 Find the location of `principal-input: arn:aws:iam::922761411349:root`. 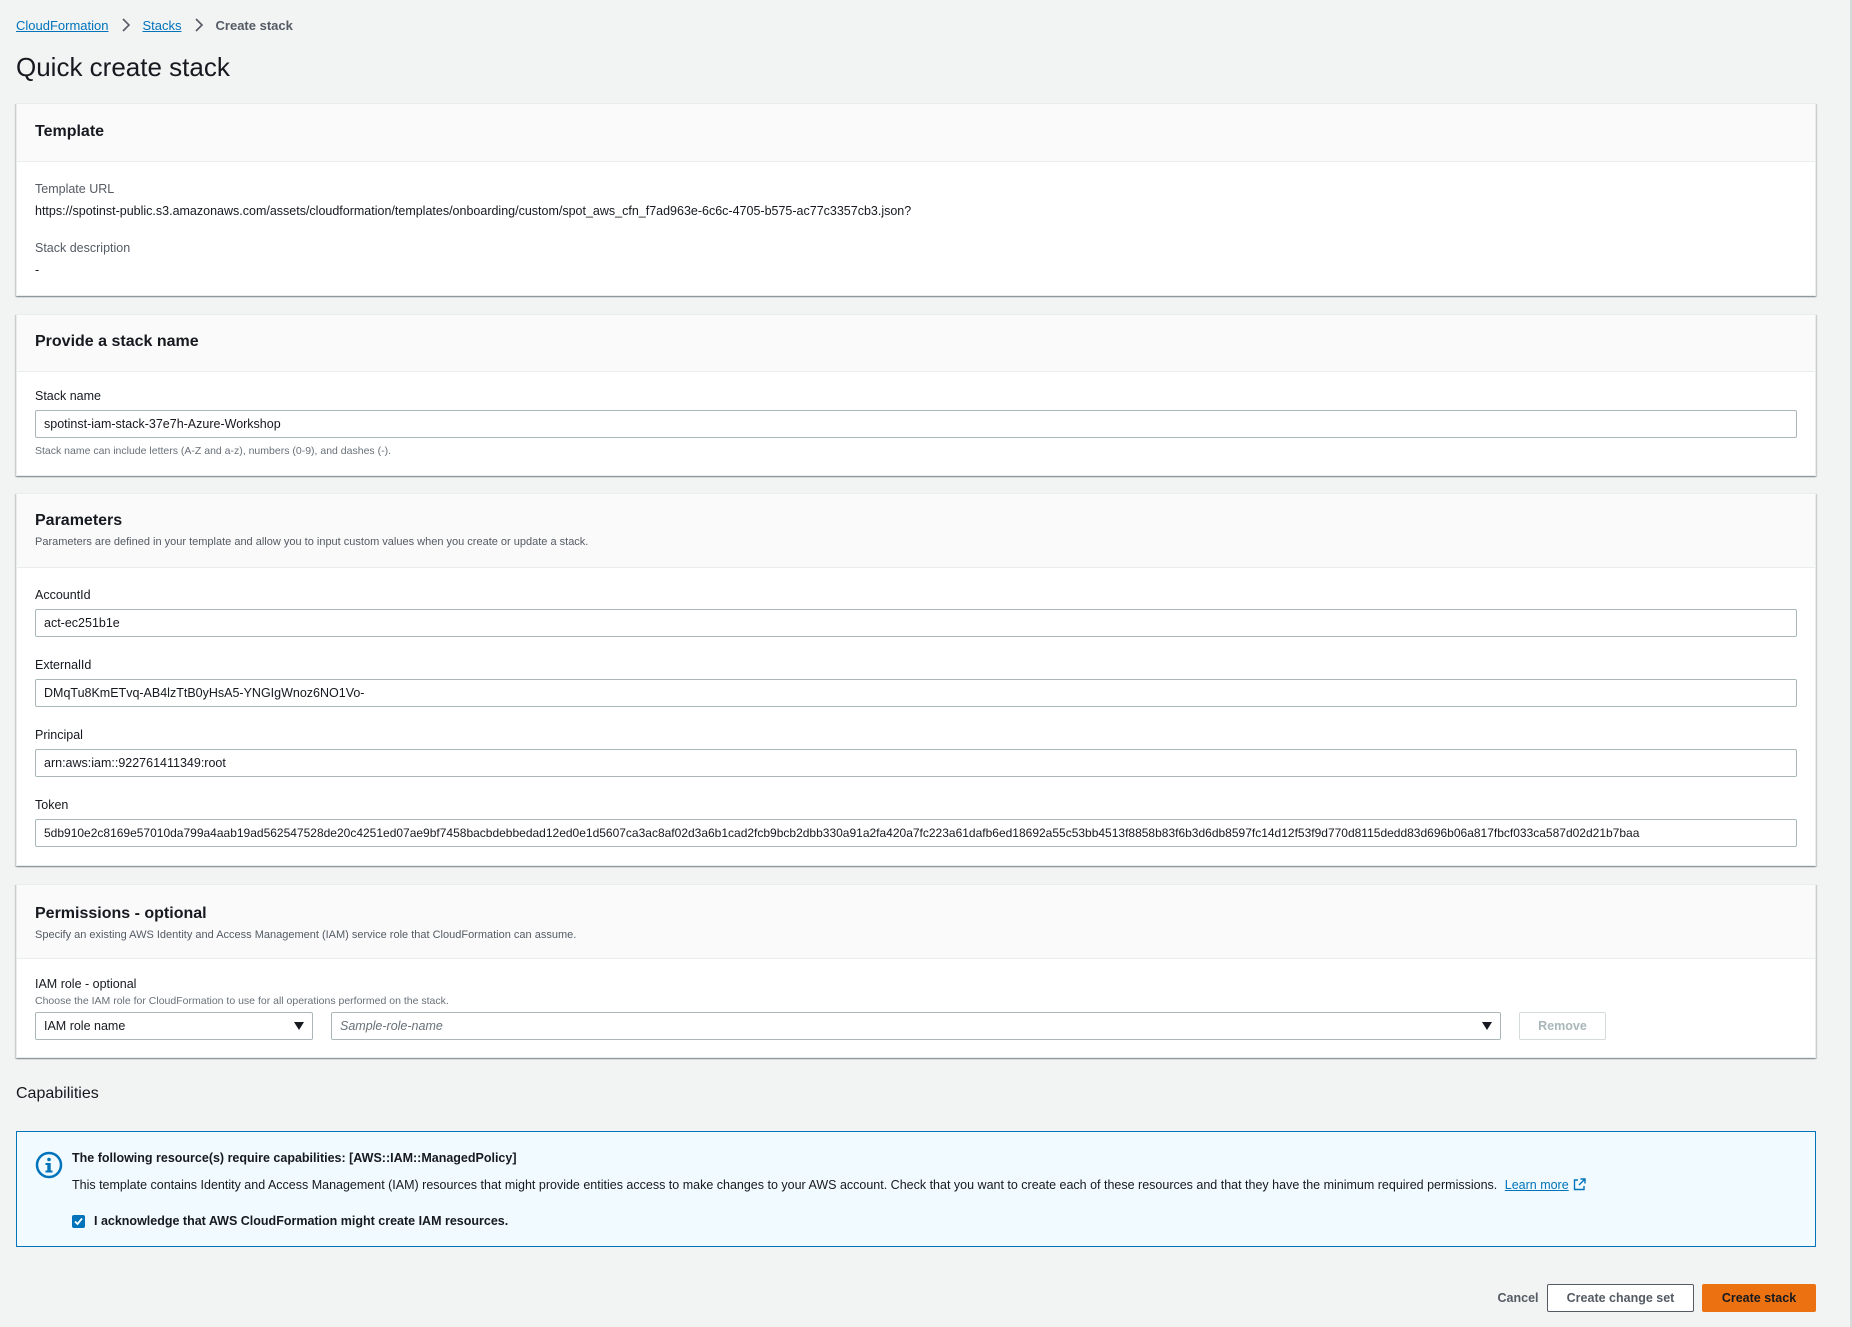

principal-input: arn:aws:iam::922761411349:root is located at coordinates (916, 763).